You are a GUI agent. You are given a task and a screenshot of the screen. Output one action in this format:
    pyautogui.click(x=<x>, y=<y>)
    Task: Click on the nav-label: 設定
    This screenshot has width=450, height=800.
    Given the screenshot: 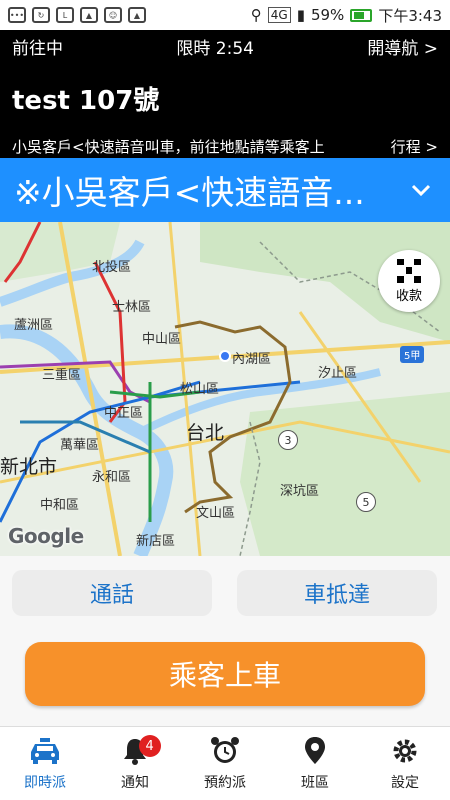 What is the action you would take?
    pyautogui.click(x=405, y=782)
    